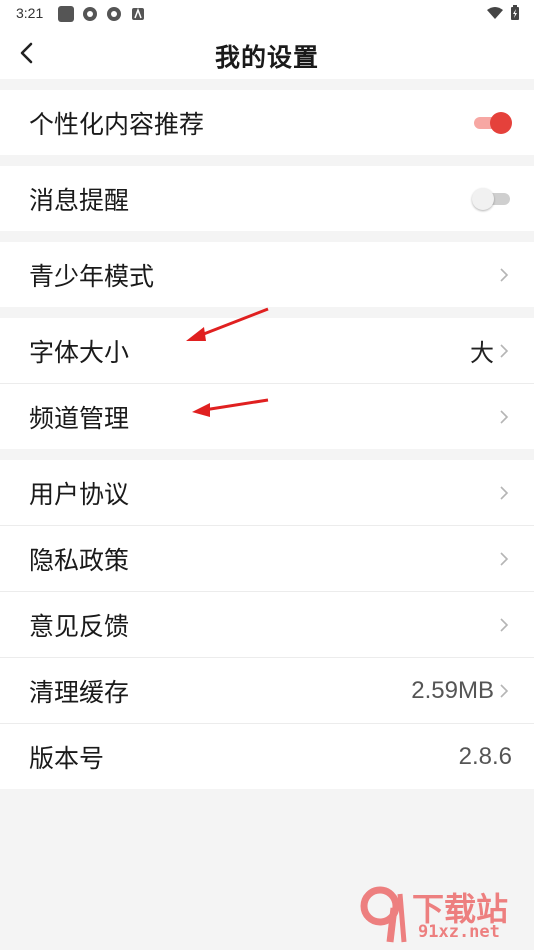 Image resolution: width=534 pixels, height=950 pixels. Describe the element at coordinates (515, 12) in the screenshot. I see `battery-icon` at that location.